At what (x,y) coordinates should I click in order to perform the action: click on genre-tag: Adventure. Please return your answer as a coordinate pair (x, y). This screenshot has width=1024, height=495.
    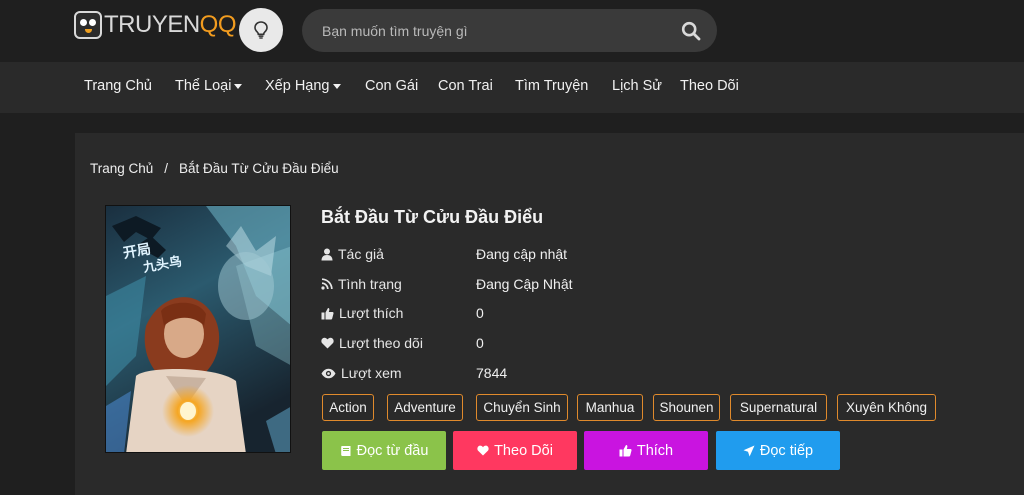
    Looking at the image, I should click on (425, 407).